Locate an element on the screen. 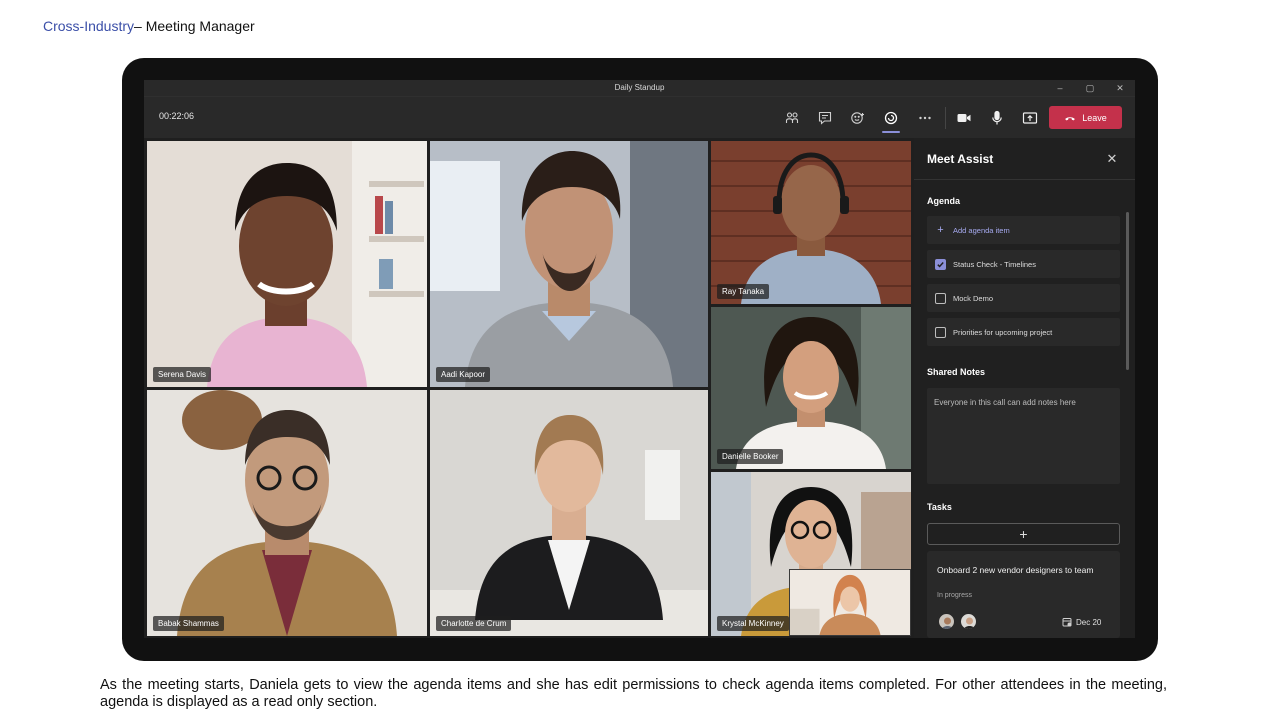 The width and height of the screenshot is (1280, 720). video-tile-serena-davis: Serena Davis is located at coordinates (287, 264).